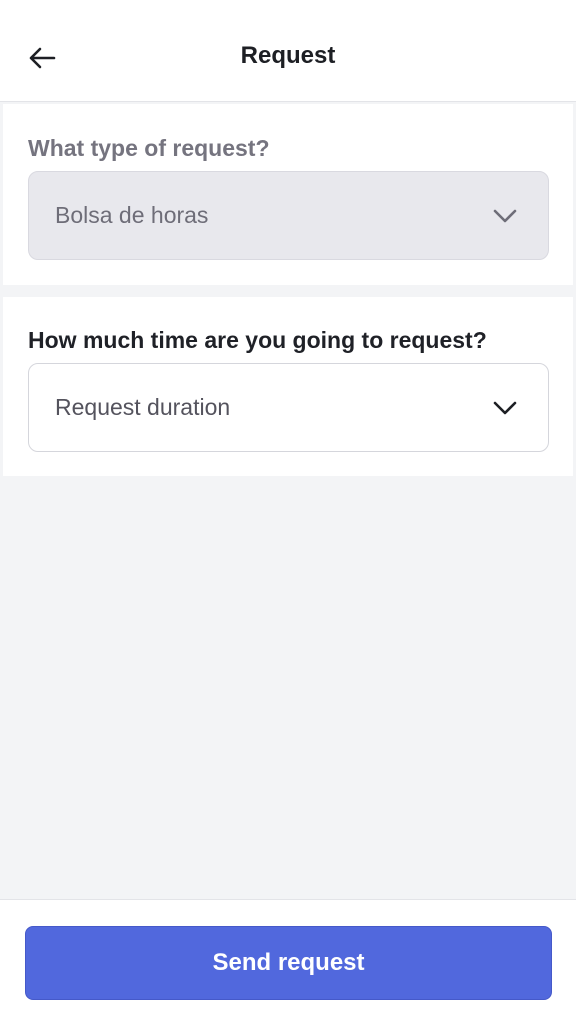 The width and height of the screenshot is (576, 1024). What do you see at coordinates (149, 148) in the screenshot?
I see `request-type-label: What type of request?` at bounding box center [149, 148].